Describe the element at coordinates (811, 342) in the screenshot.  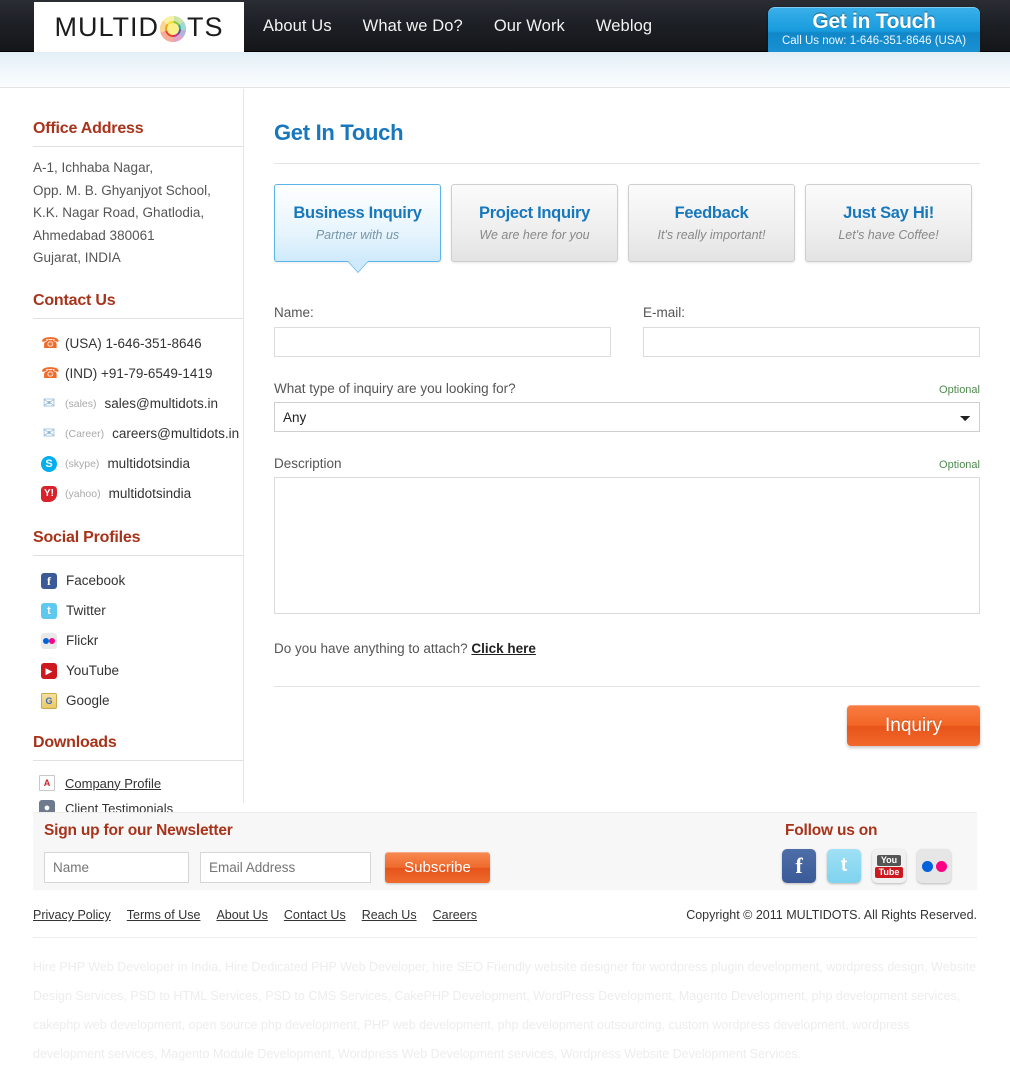
I see `email-input` at that location.